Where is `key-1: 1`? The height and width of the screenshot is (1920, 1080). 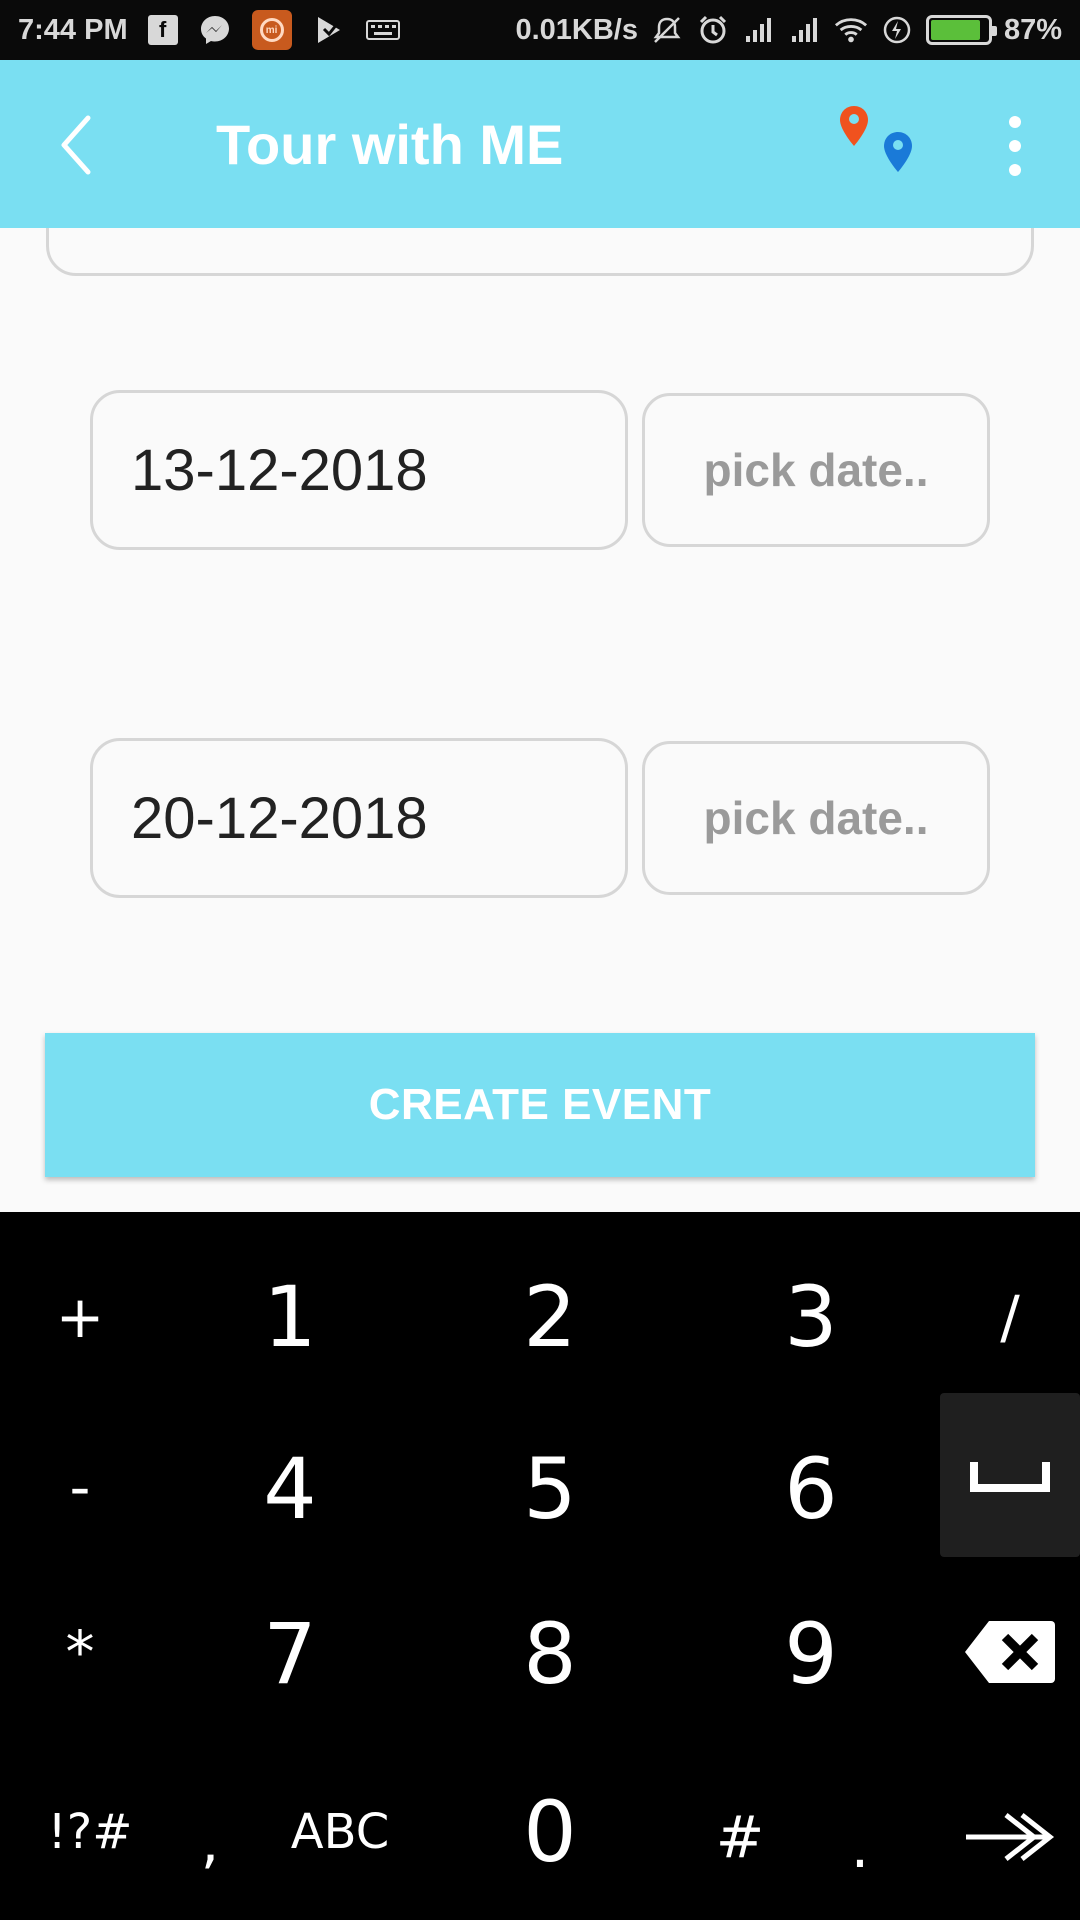
key-1: 1 is located at coordinates (290, 1317).